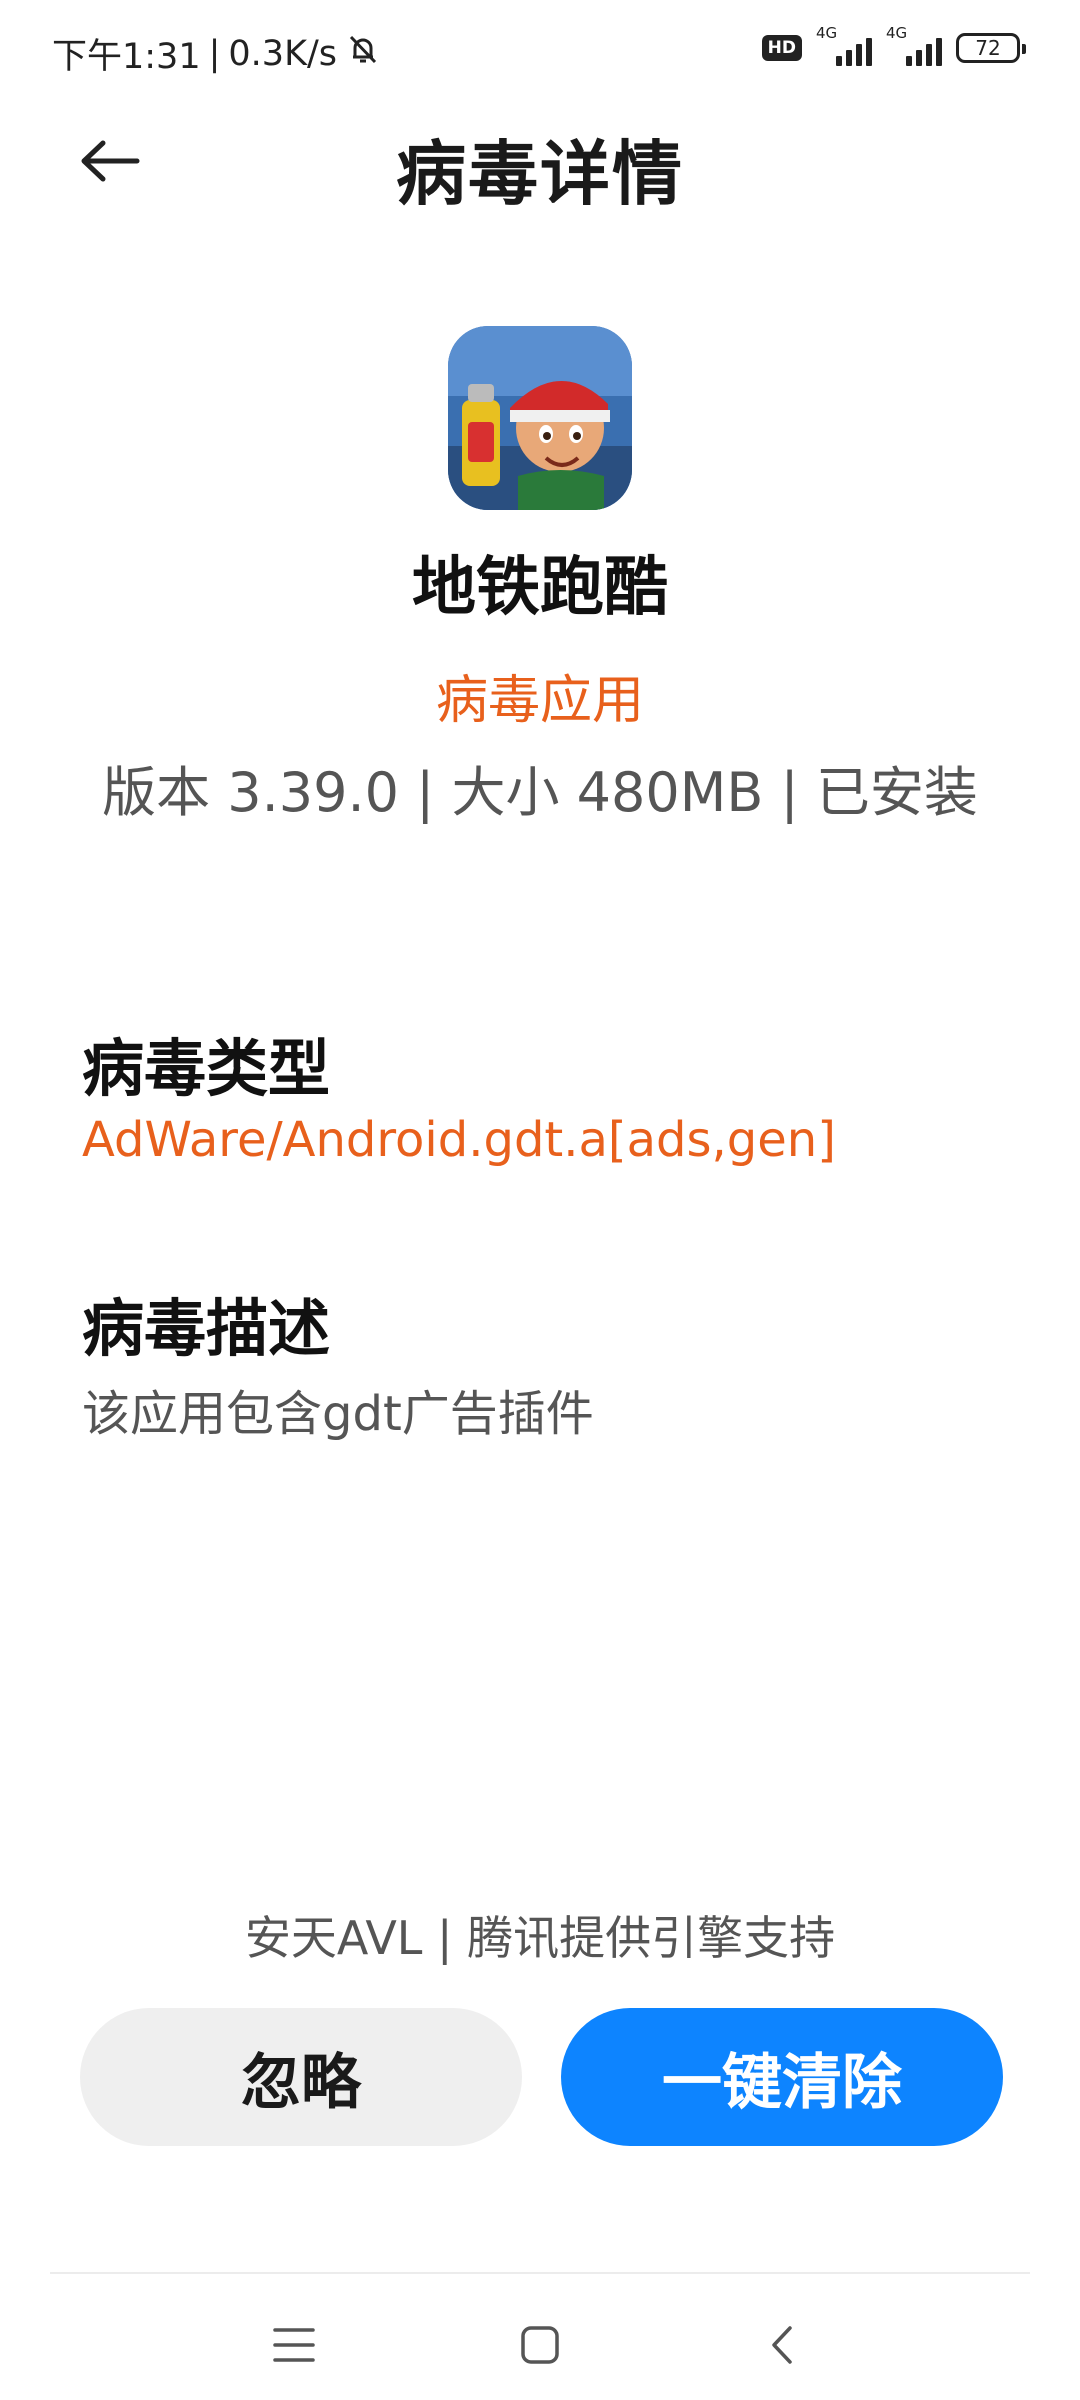 Image resolution: width=1080 pixels, height=2400 pixels. What do you see at coordinates (540, 588) in the screenshot?
I see `app-name: 地铁跑酷` at bounding box center [540, 588].